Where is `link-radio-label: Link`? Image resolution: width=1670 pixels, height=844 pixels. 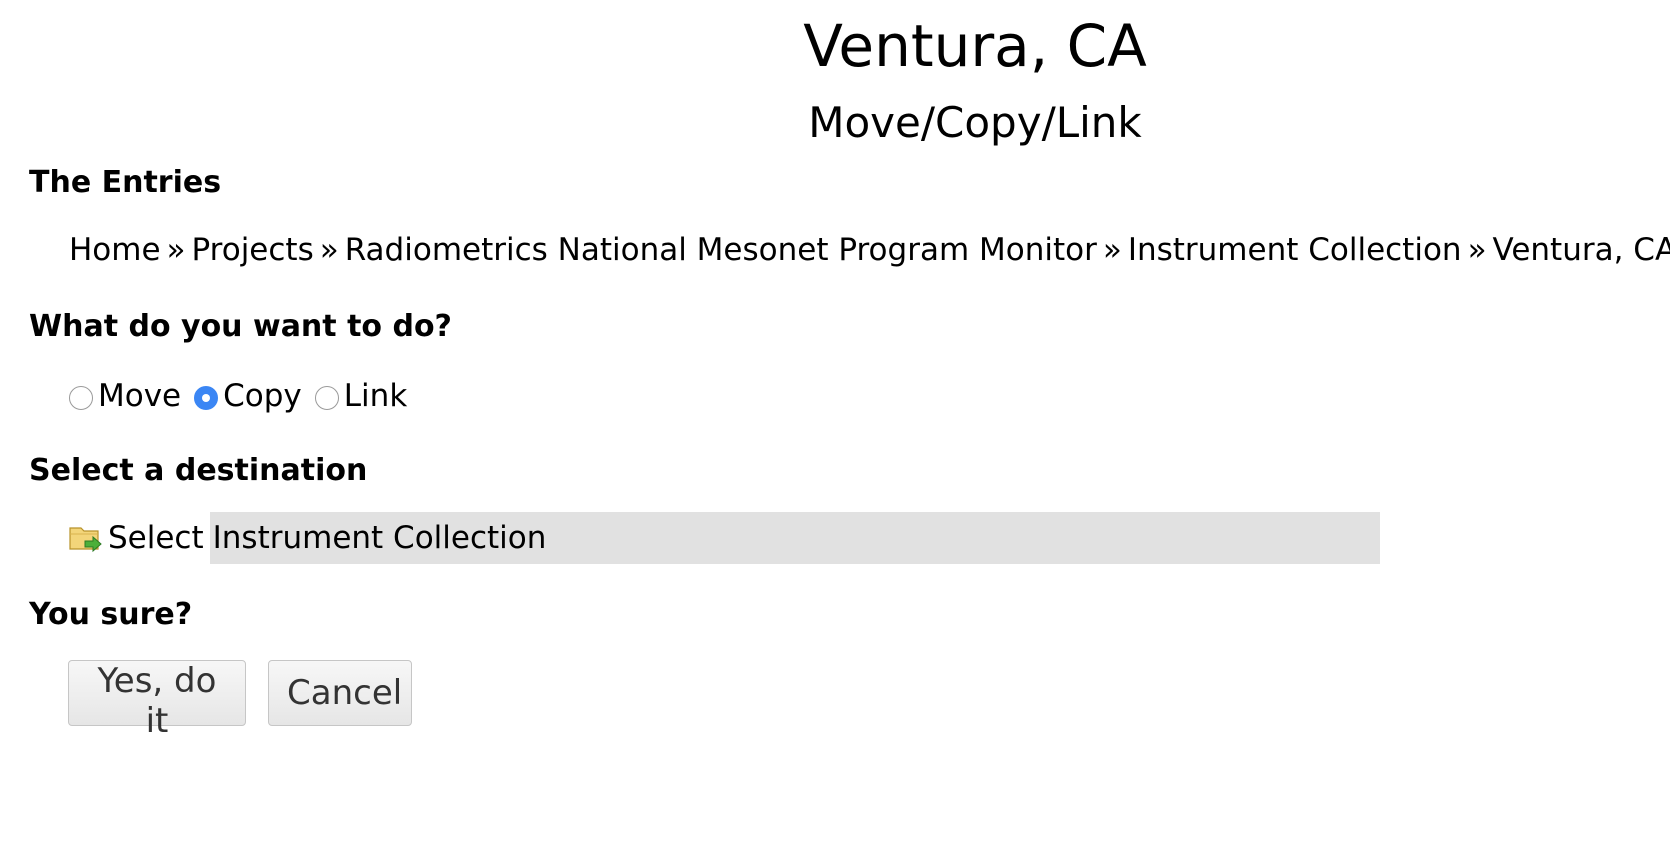 link-radio-label: Link is located at coordinates (375, 396).